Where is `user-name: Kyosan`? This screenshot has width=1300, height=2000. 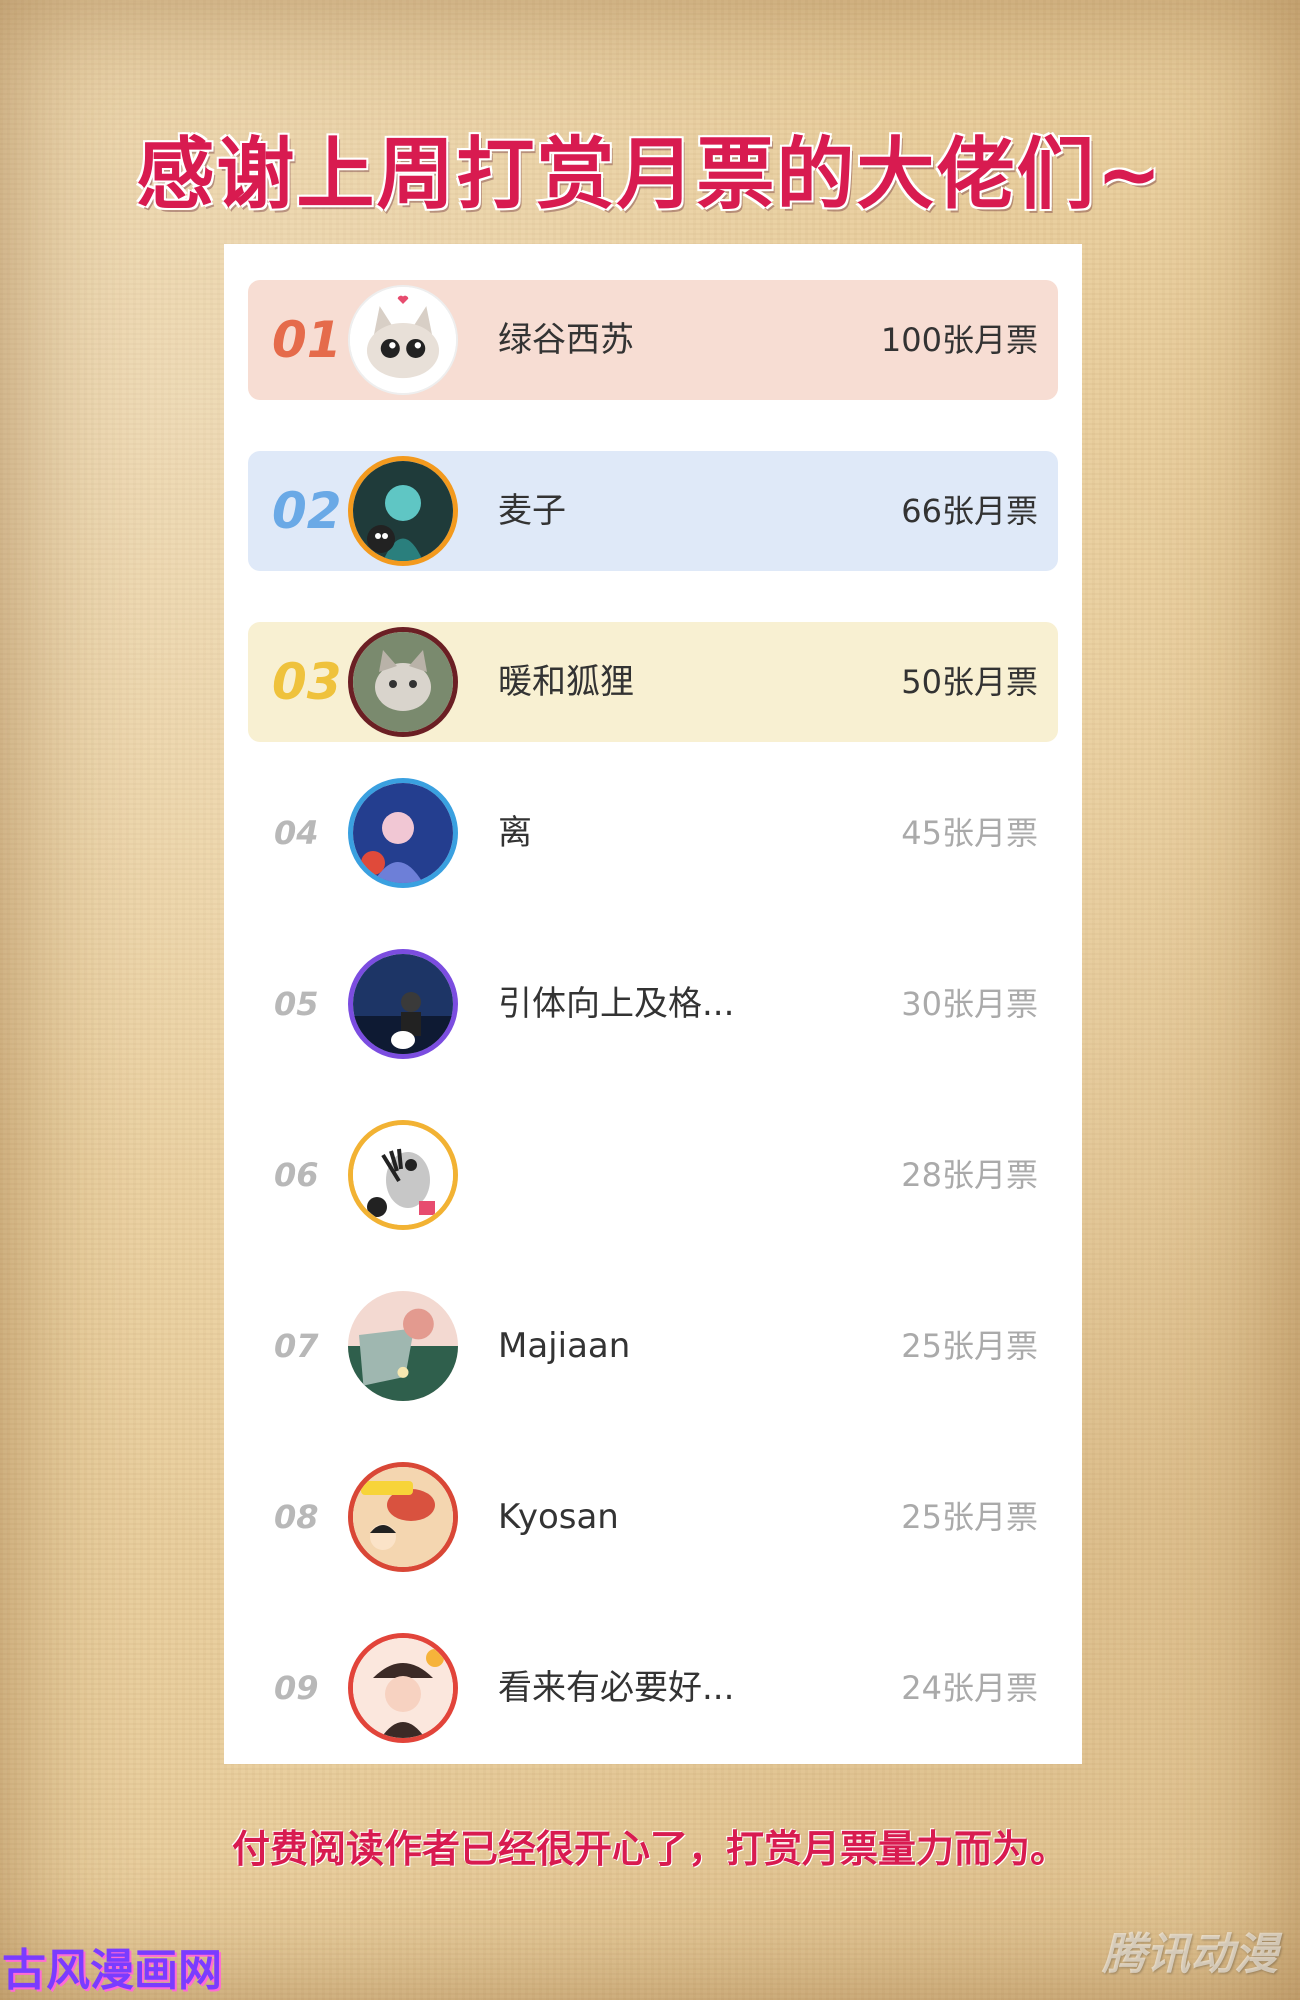 user-name: Kyosan is located at coordinates (558, 1517).